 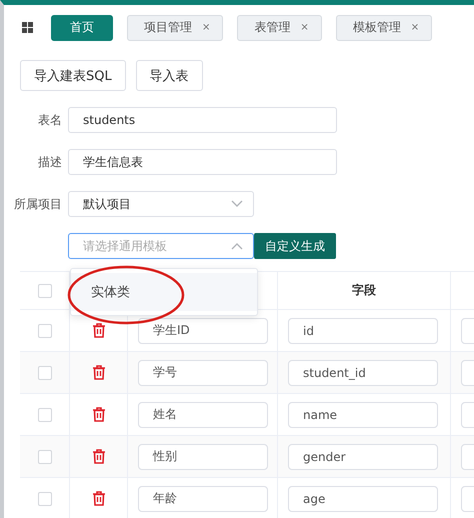 I want to click on field-input: name, so click(x=363, y=415).